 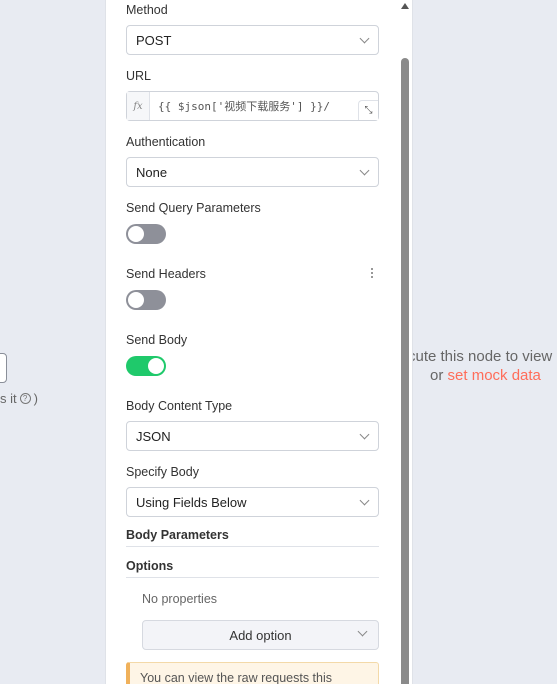 I want to click on specify-body-field: Specify Body Using Fields Below, so click(x=252, y=491).